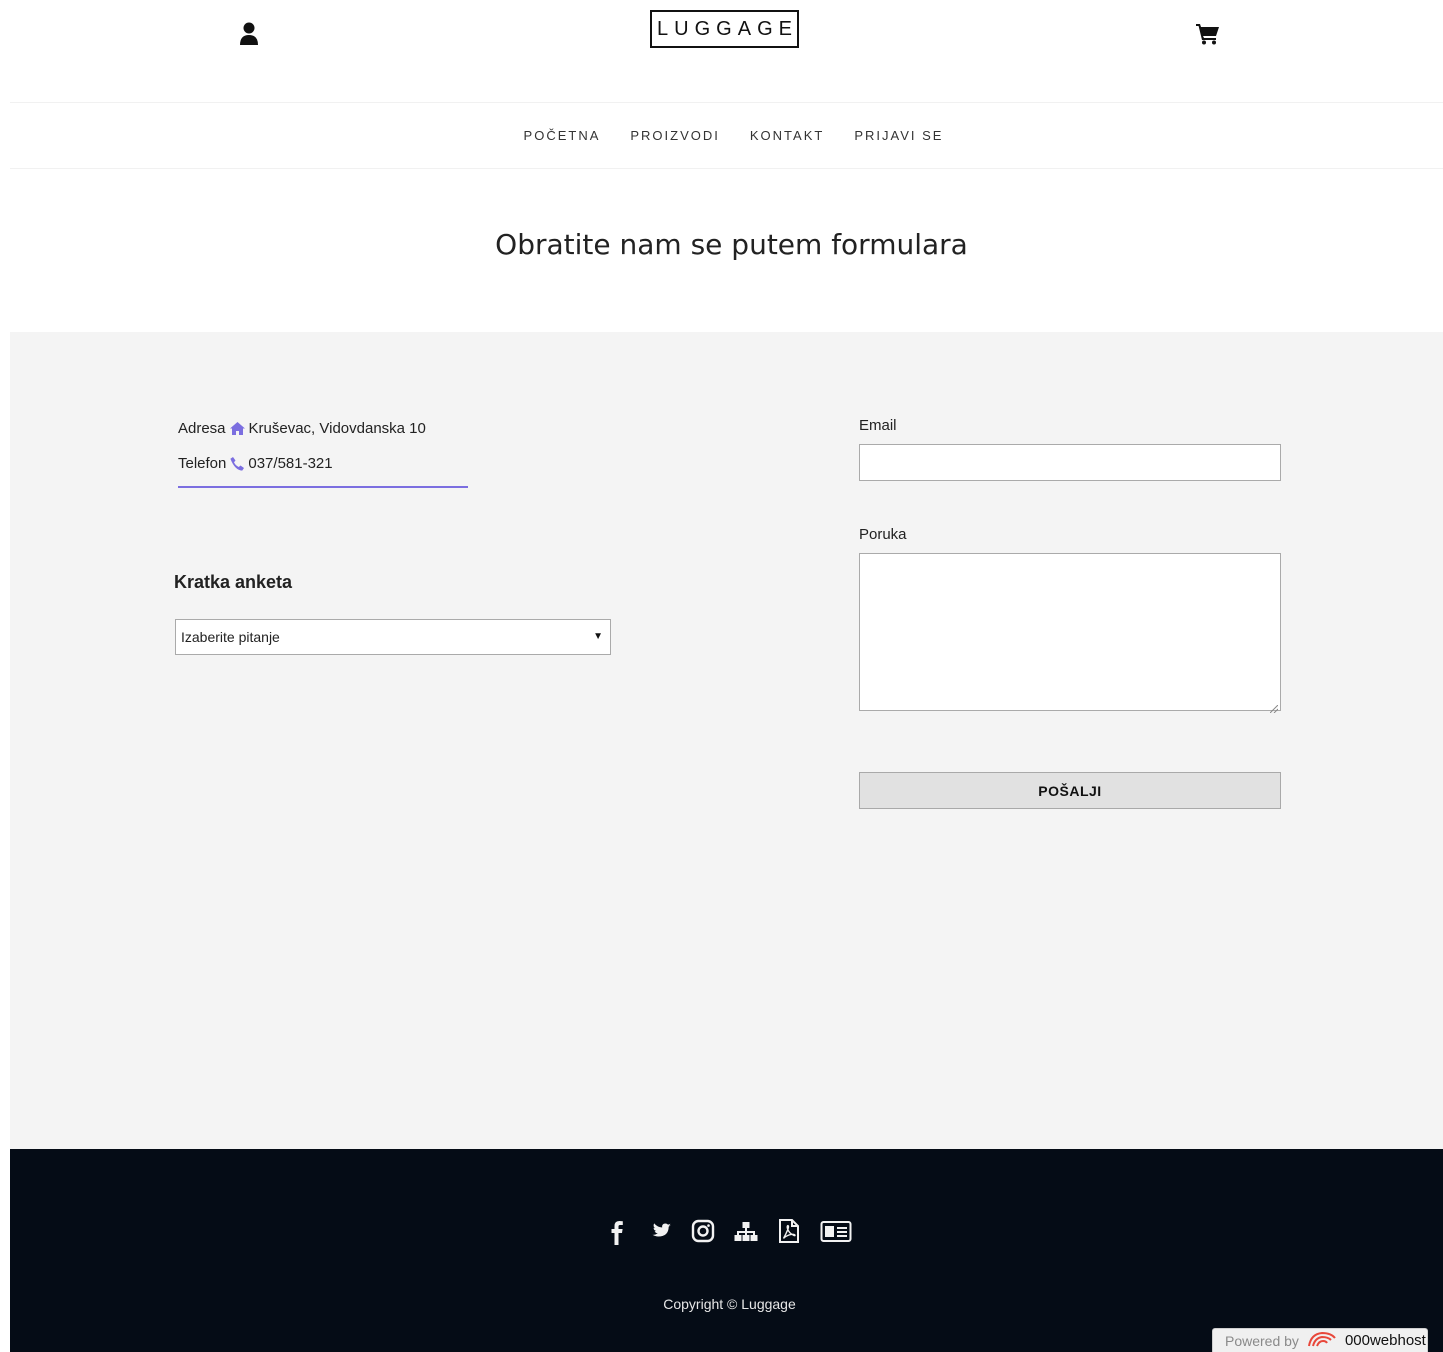  Describe the element at coordinates (1070, 462) in the screenshot. I see `email-field` at that location.